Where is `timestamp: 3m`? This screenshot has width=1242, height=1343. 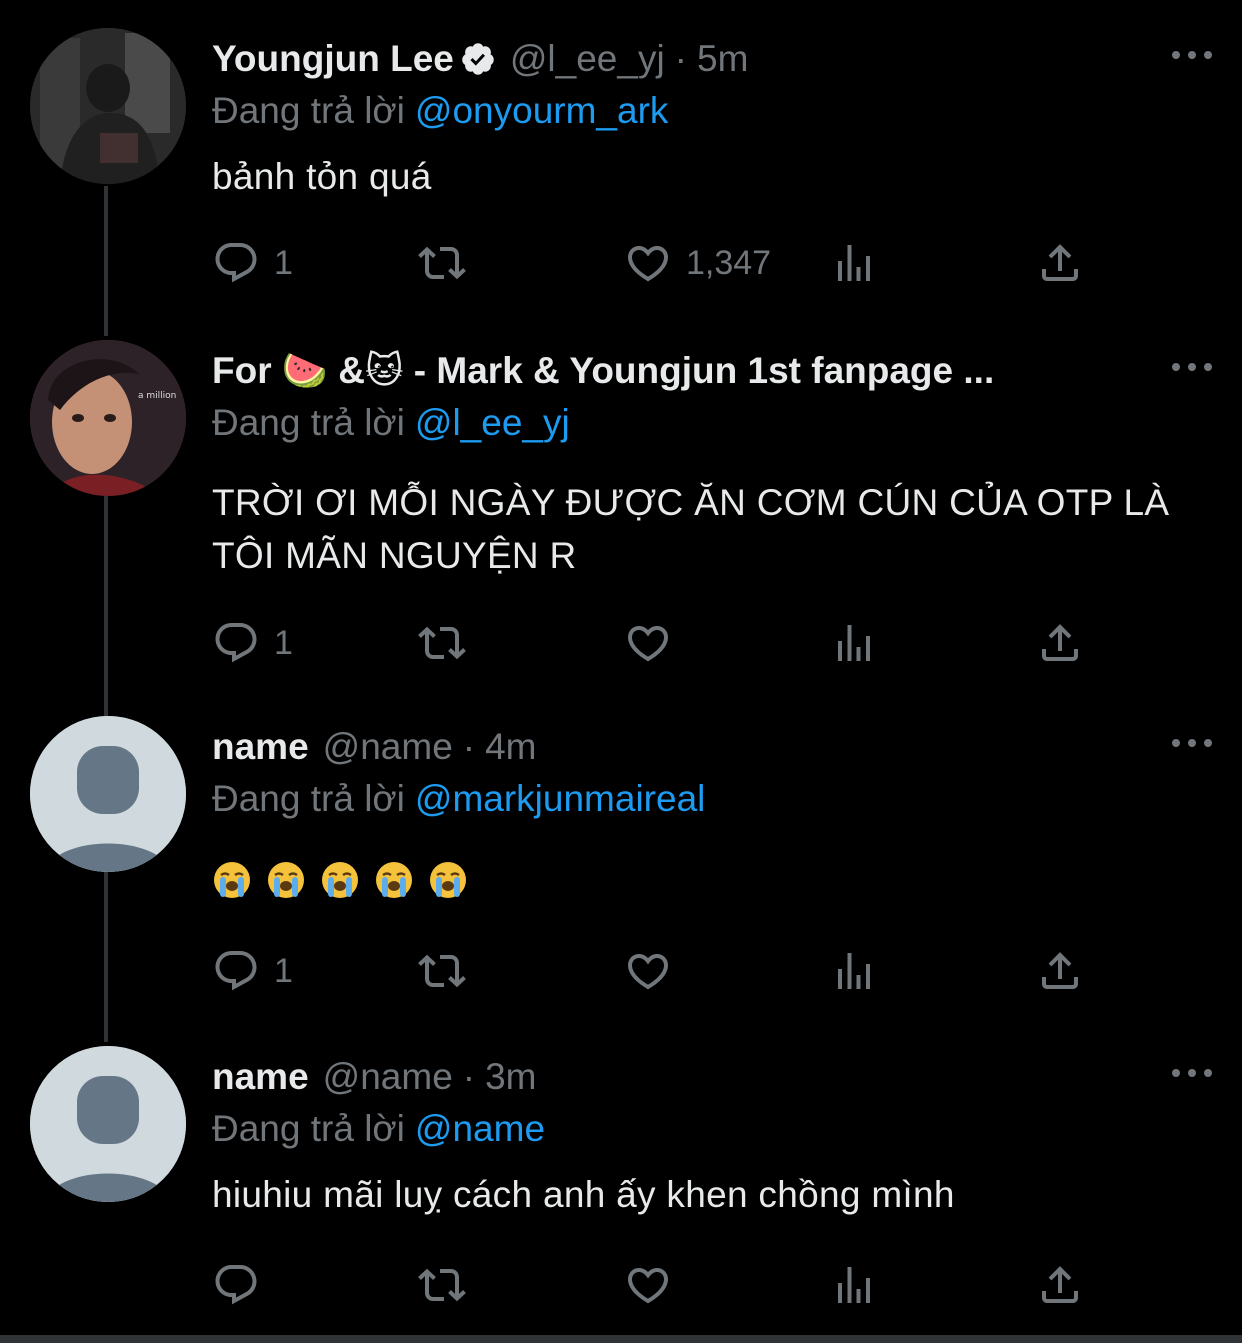 timestamp: 3m is located at coordinates (510, 1077).